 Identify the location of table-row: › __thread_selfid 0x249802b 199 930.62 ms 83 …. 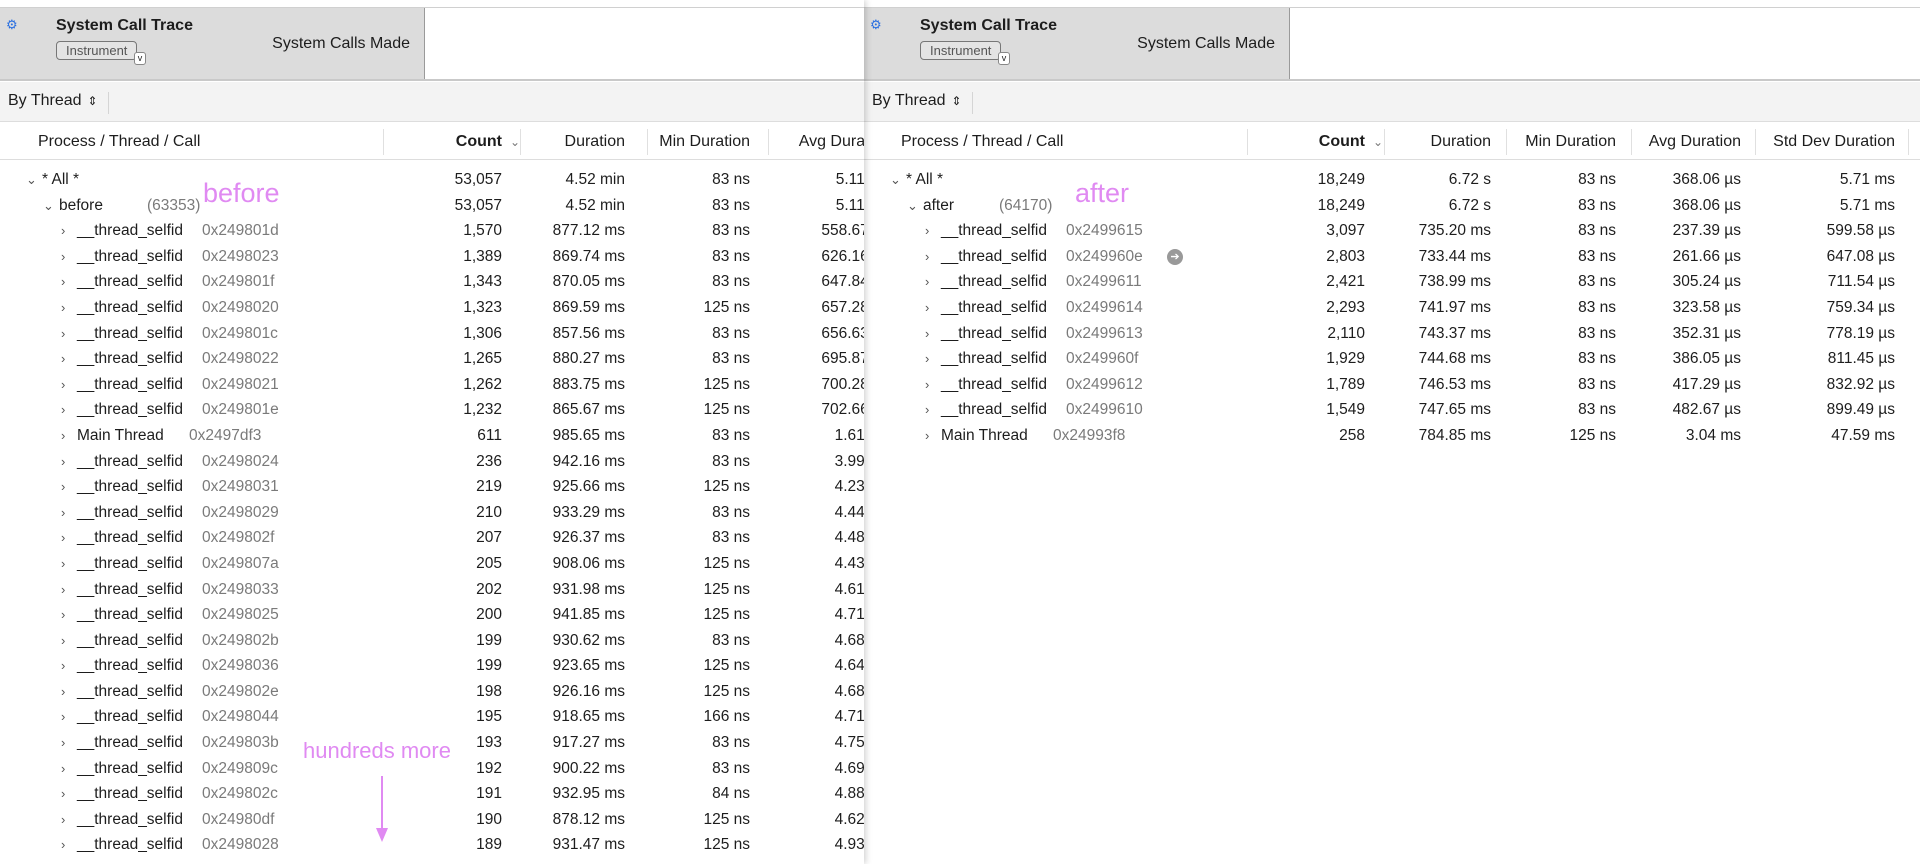
(432, 641).